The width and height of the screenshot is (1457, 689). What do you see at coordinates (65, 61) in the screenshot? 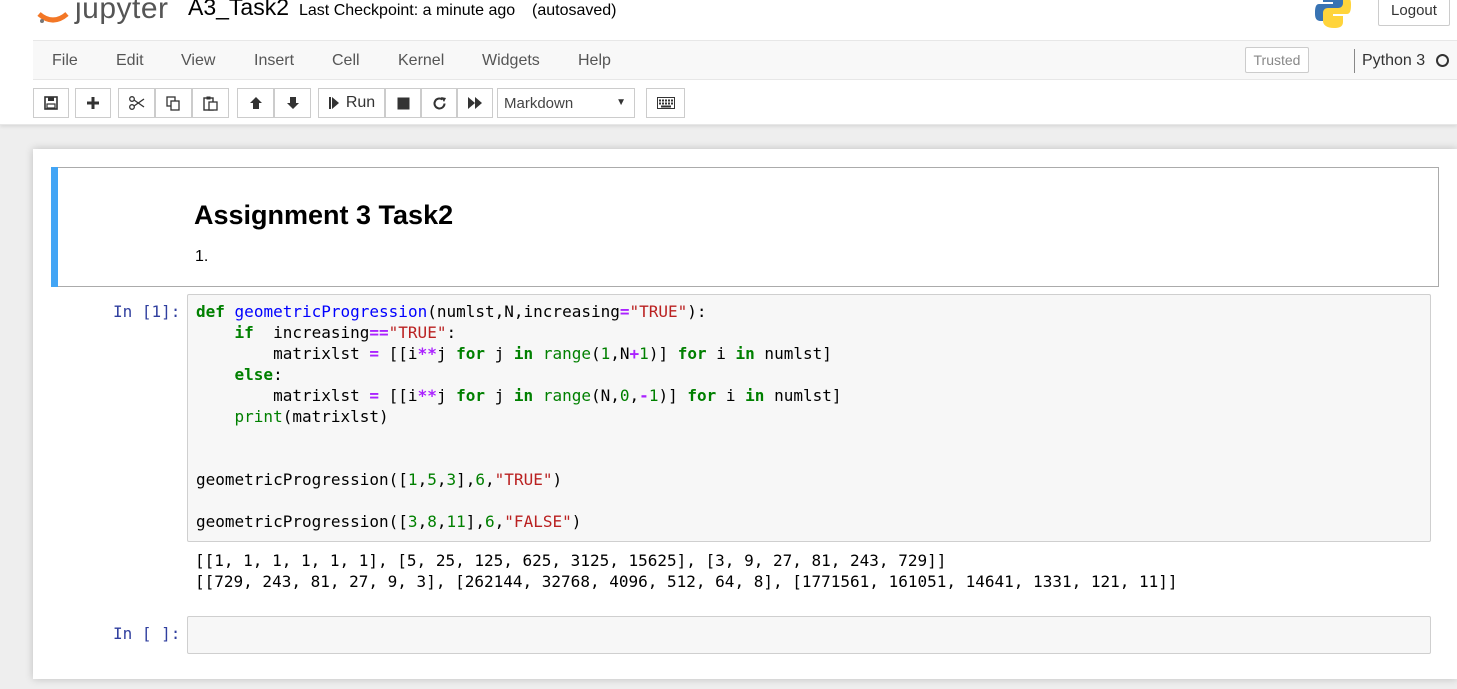
I see `menu-file: File` at bounding box center [65, 61].